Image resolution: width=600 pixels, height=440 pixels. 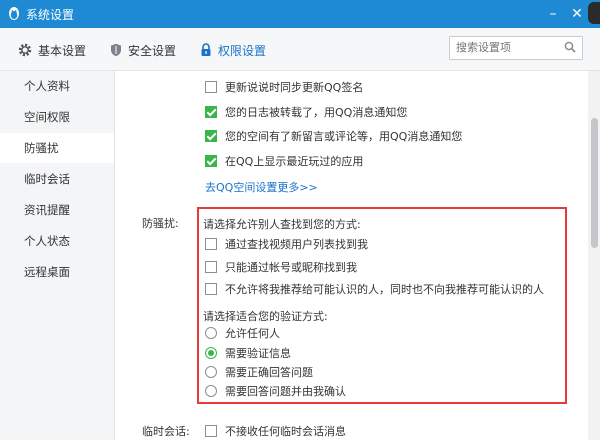 What do you see at coordinates (577, 14) in the screenshot?
I see `close-button: ✕` at bounding box center [577, 14].